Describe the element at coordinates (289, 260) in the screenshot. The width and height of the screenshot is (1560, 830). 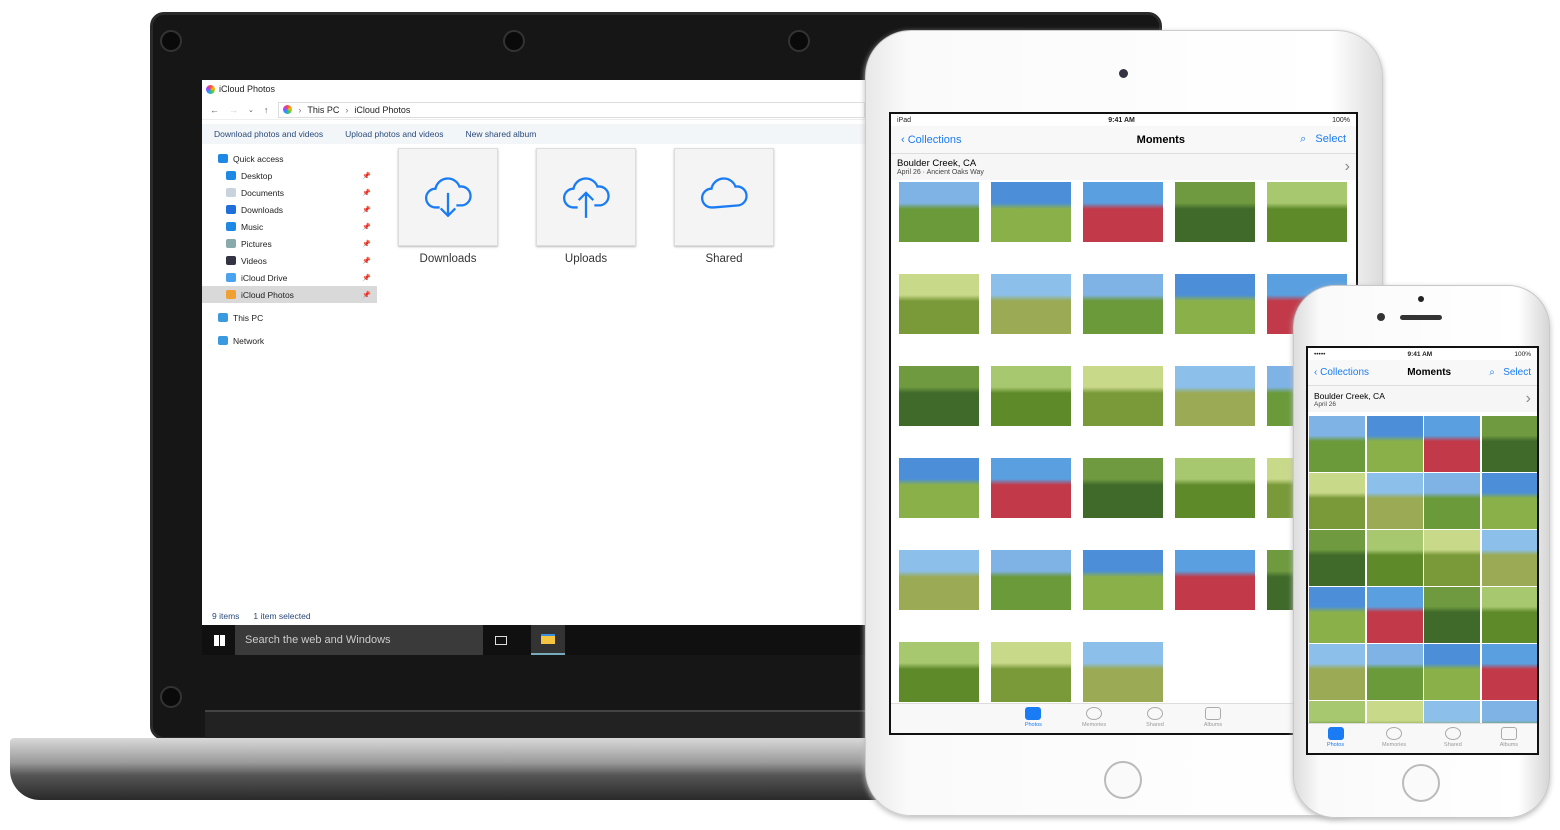
I see `nav-item: Videos 📌` at that location.